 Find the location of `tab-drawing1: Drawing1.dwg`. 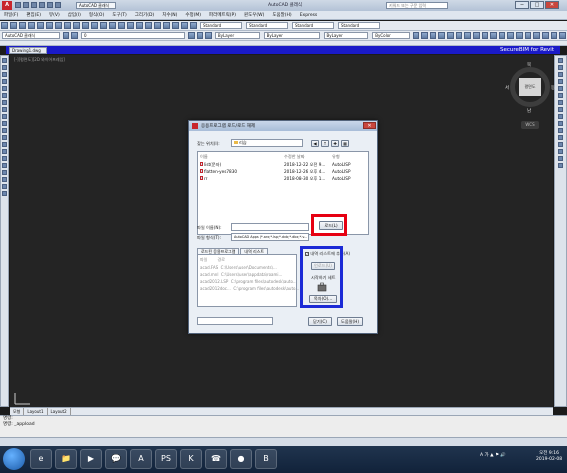

tab-drawing1: Drawing1.dwg is located at coordinates (28, 50).